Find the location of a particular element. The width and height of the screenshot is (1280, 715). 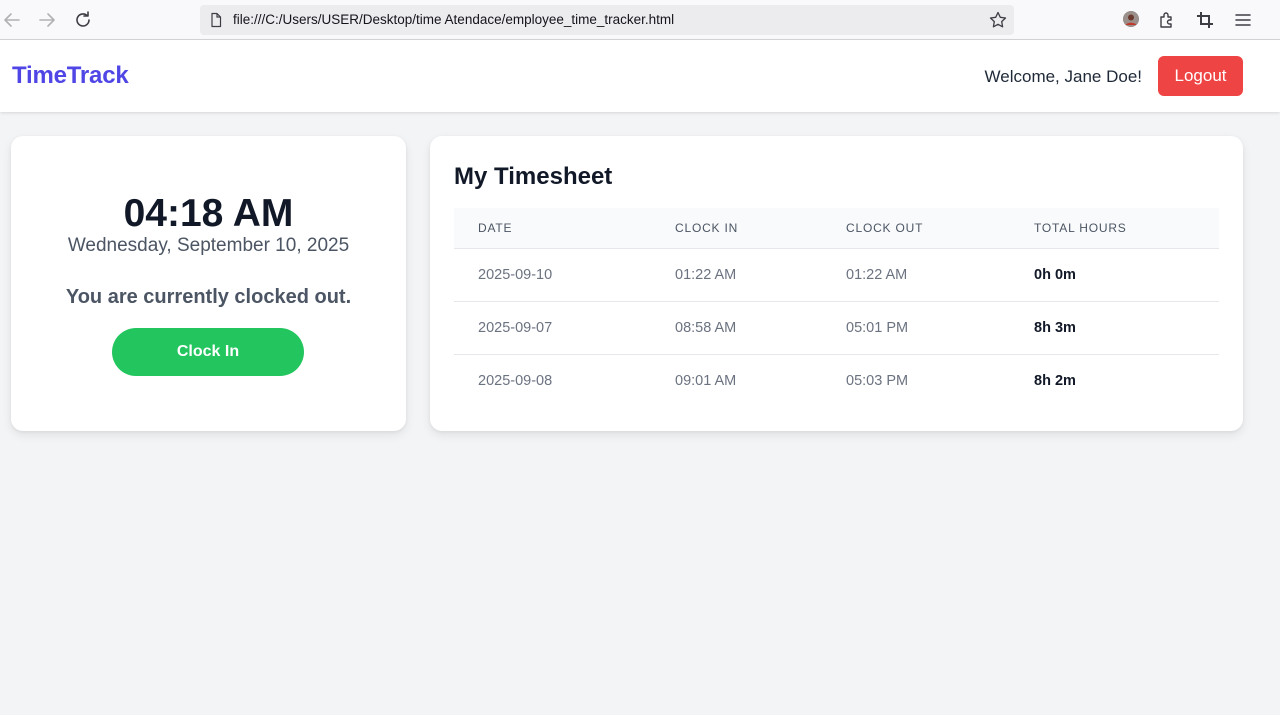

table-row: 2025-09-07 08:58 AM 05:01 PM 8h 3m is located at coordinates (836, 328).